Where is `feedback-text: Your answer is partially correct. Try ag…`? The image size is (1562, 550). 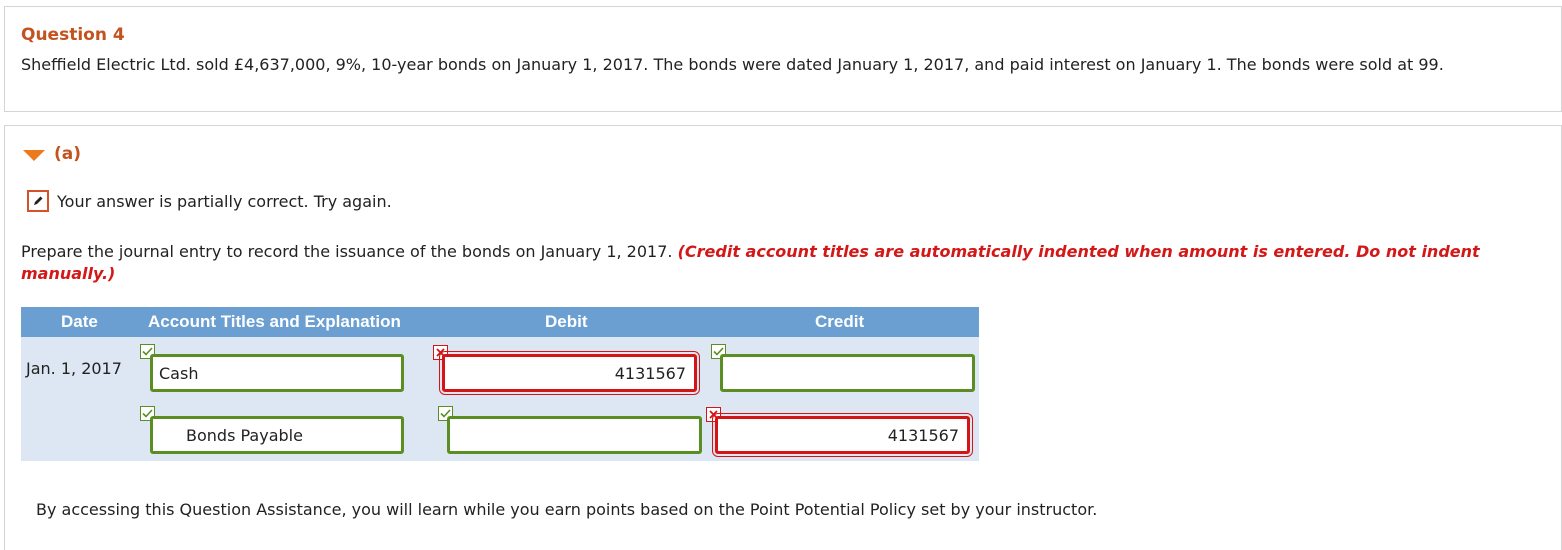
feedback-text: Your answer is partially correct. Try ag… is located at coordinates (224, 201).